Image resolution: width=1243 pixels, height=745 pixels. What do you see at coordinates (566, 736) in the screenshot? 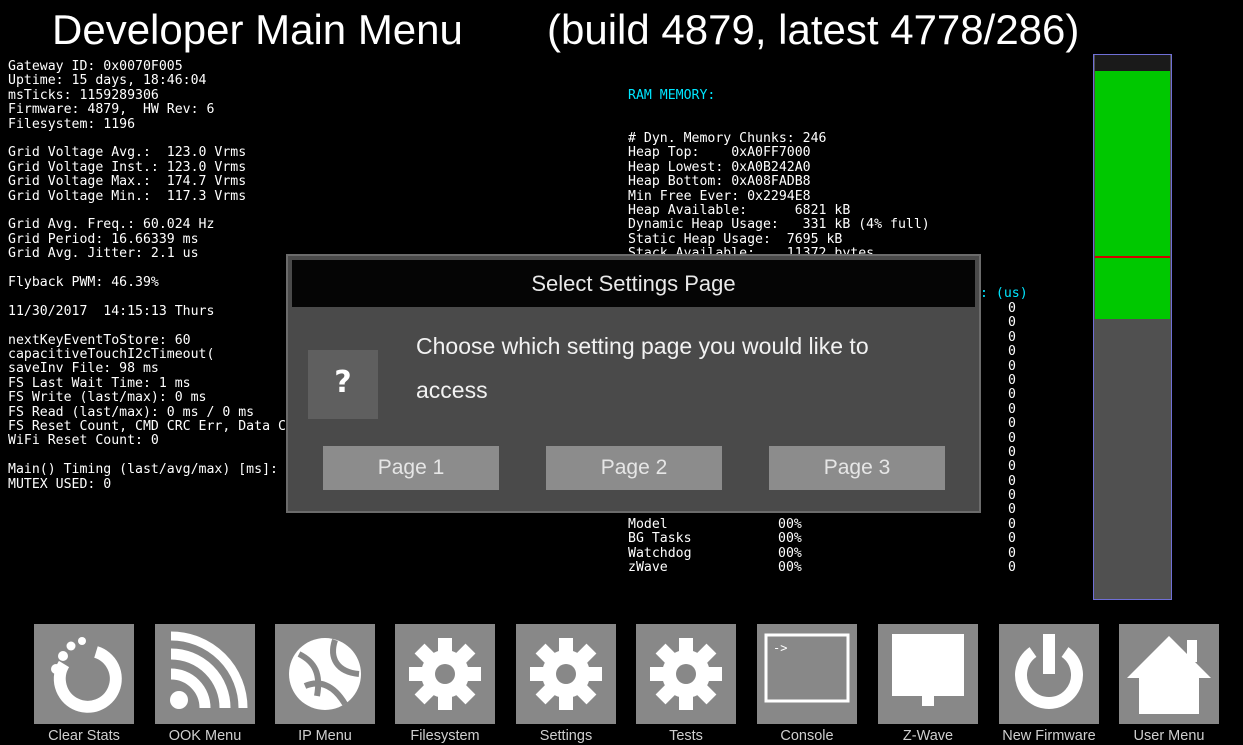
I see `dock-label: Settings` at bounding box center [566, 736].